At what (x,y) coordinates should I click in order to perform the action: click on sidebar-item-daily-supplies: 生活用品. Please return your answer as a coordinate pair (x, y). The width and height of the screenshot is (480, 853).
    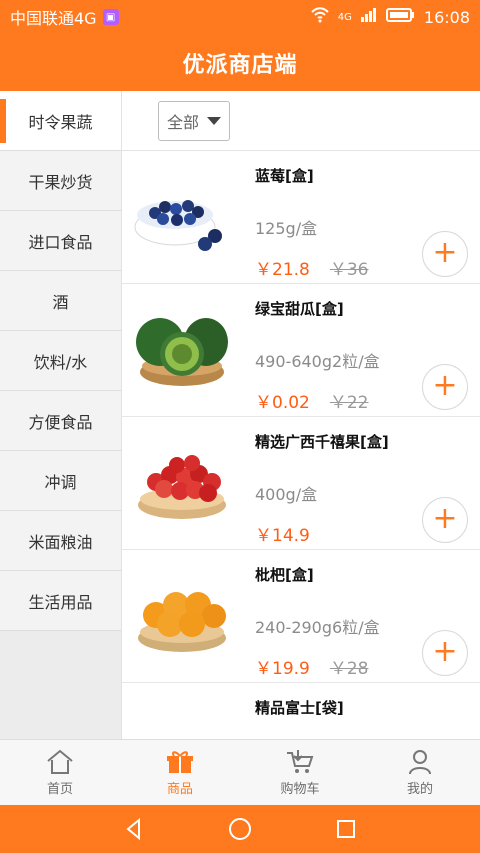
    Looking at the image, I should click on (60, 601).